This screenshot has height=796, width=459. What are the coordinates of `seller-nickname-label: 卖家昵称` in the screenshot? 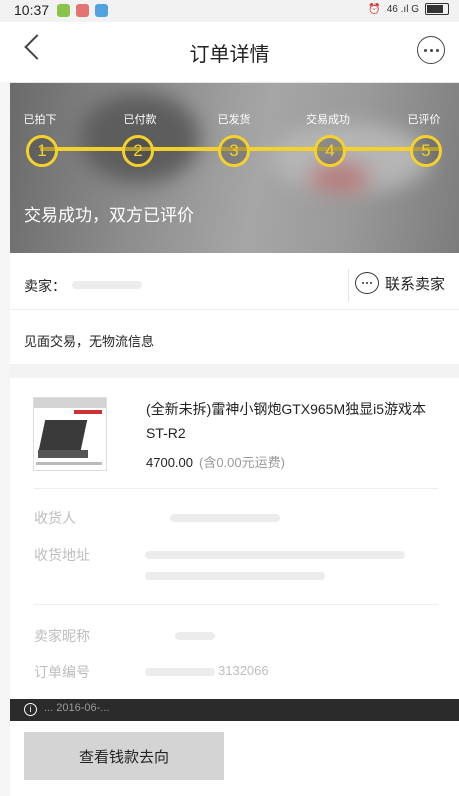 It's located at (62, 636).